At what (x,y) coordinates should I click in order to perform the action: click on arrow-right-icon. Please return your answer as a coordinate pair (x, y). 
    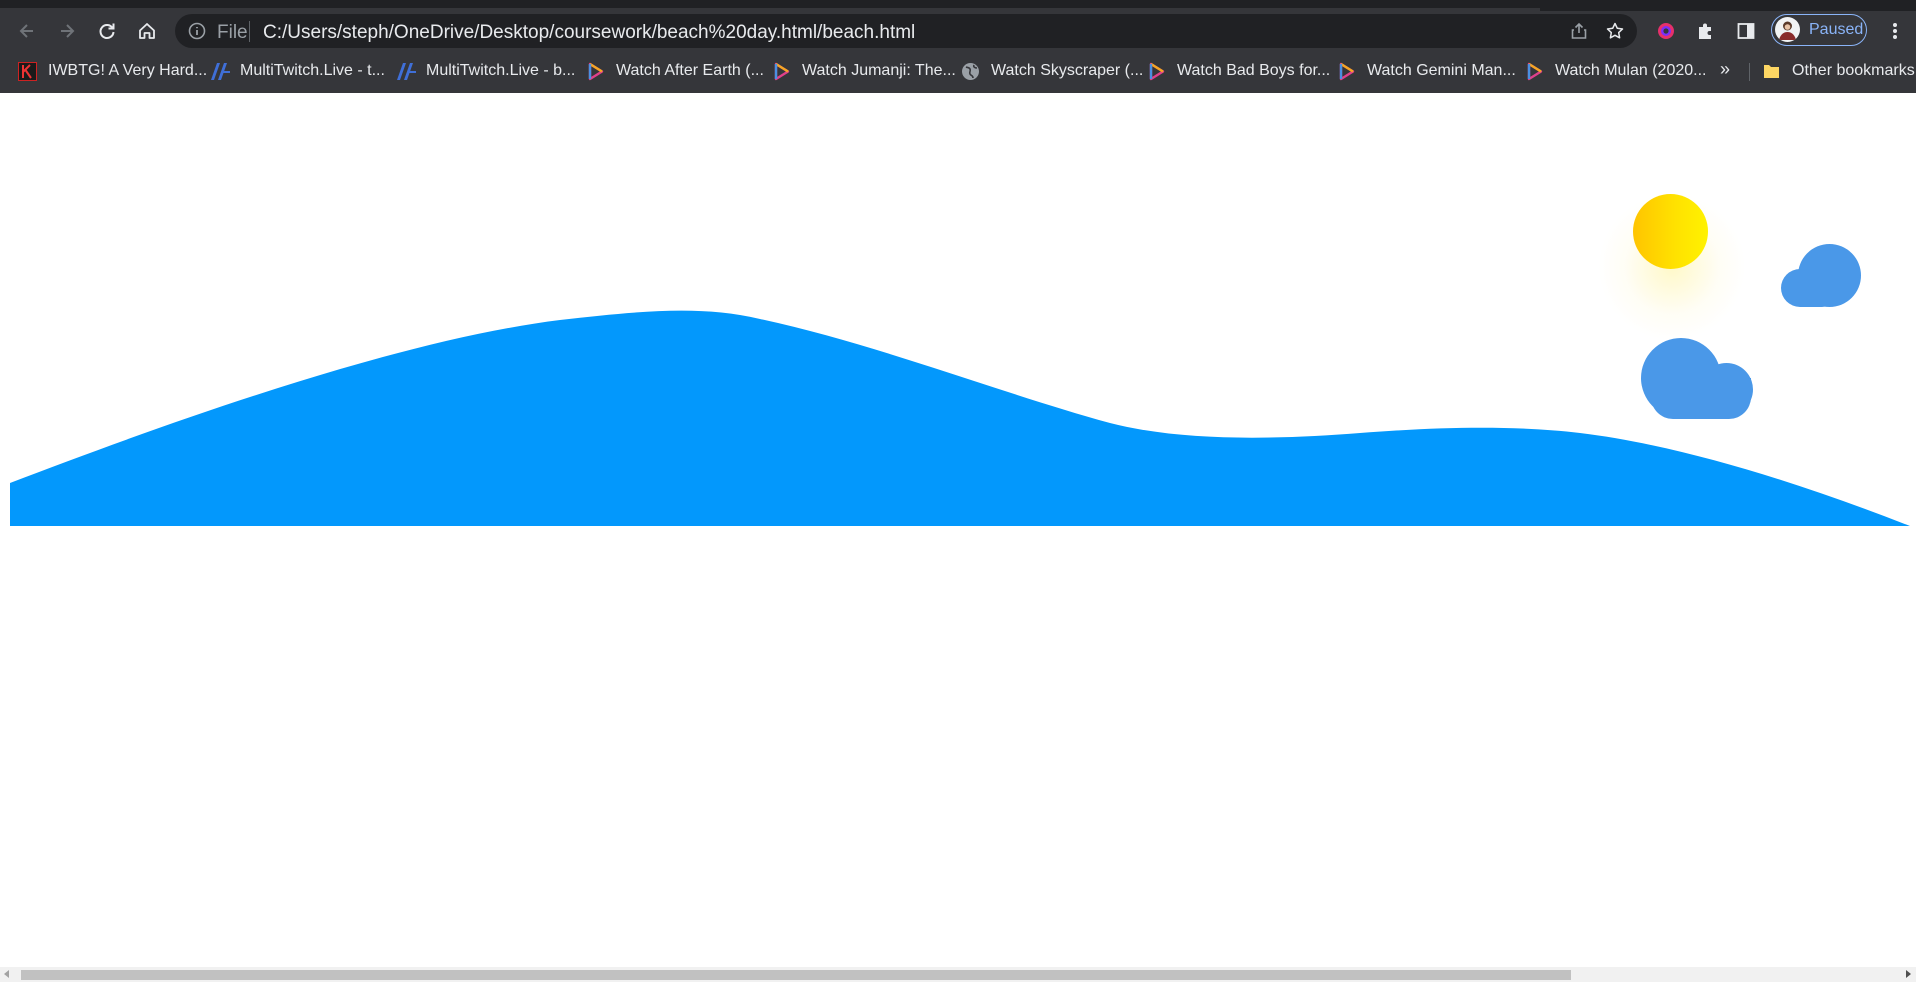
    Looking at the image, I should click on (68, 31).